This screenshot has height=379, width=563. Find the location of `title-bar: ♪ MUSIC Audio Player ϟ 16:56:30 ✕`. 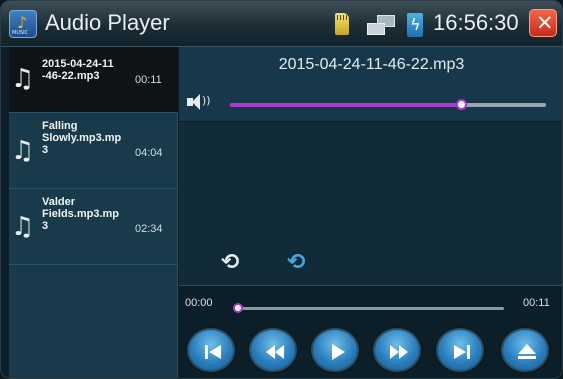

title-bar: ♪ MUSIC Audio Player ϟ 16:56:30 ✕ is located at coordinates (281, 24).